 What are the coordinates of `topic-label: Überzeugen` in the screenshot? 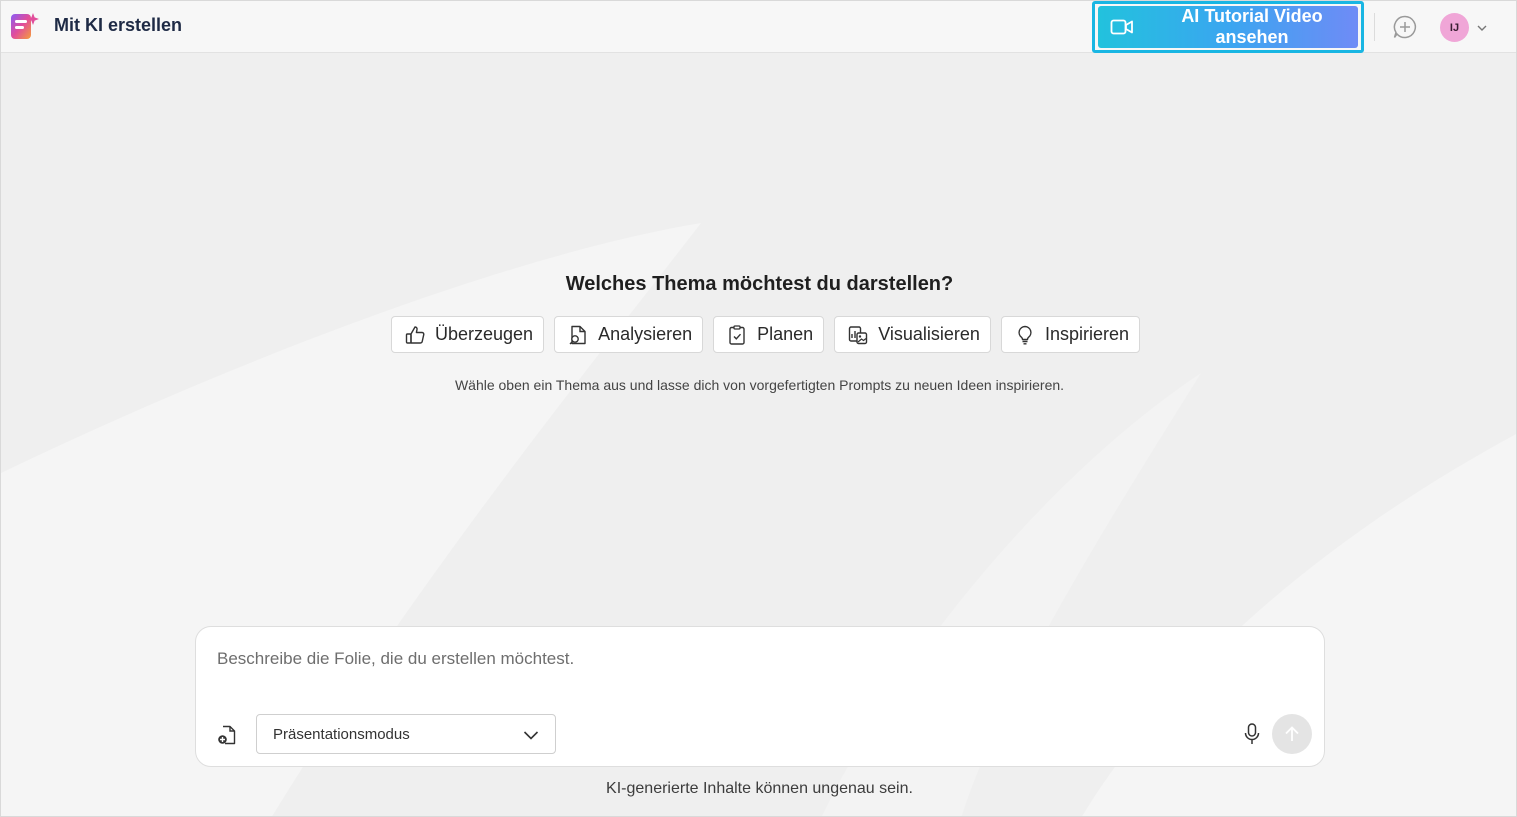 It's located at (484, 334).